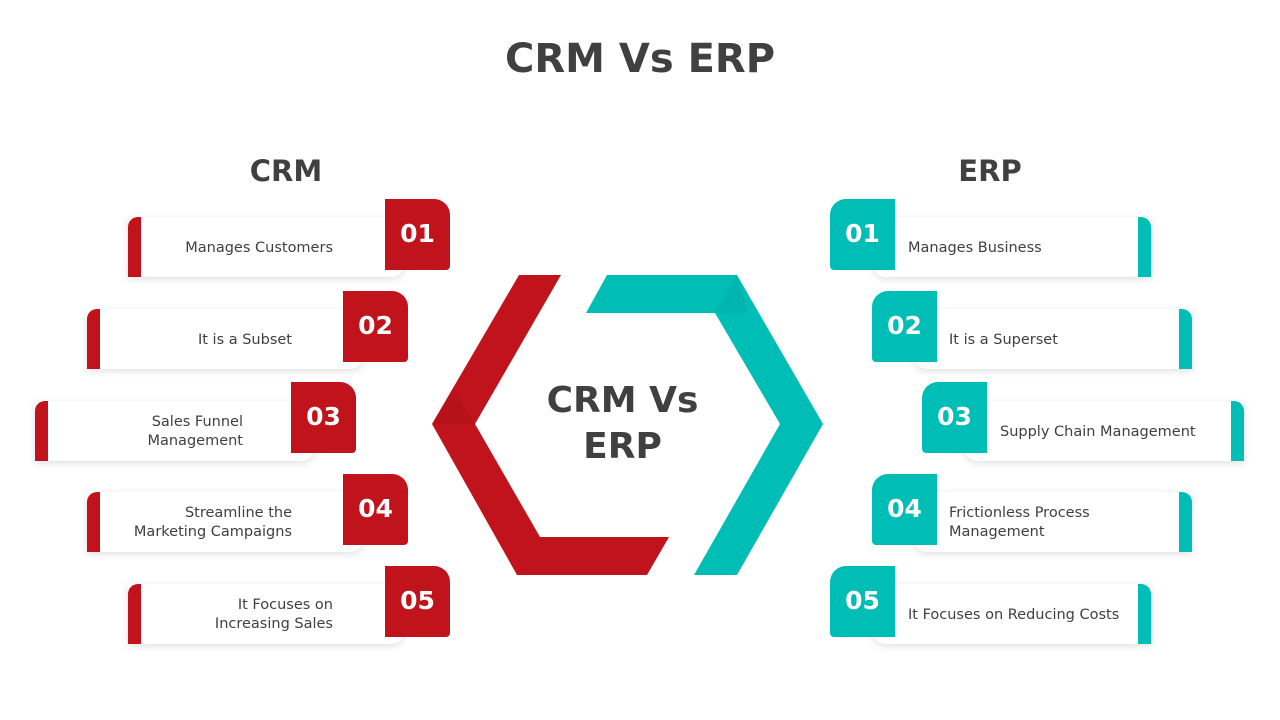  I want to click on erp-item-text: Frictionless Process Management, so click(1019, 522).